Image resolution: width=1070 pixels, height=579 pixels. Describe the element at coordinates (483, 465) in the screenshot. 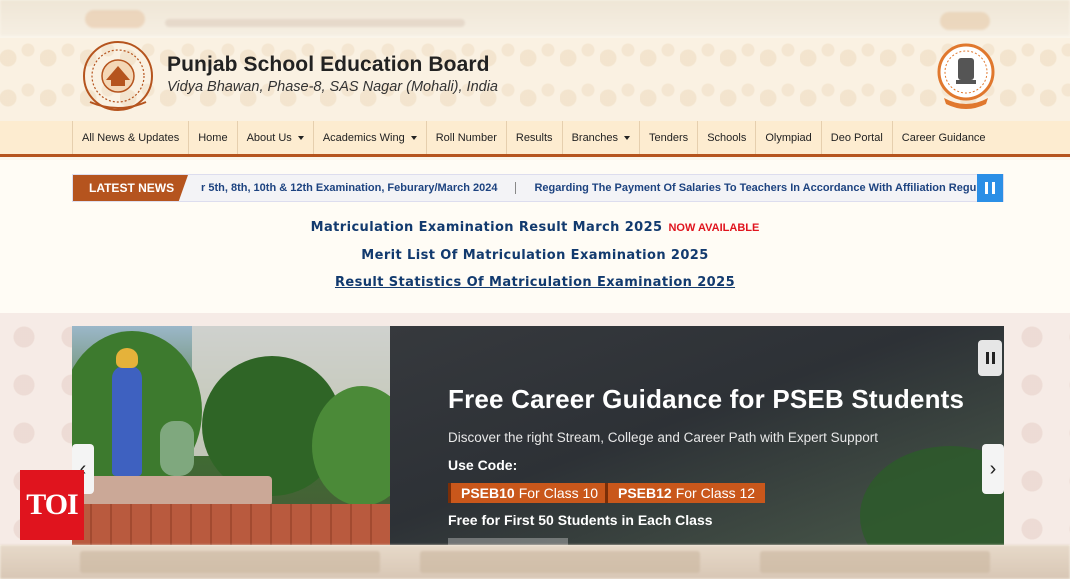

I see `slide-code-label: Use Code:` at that location.